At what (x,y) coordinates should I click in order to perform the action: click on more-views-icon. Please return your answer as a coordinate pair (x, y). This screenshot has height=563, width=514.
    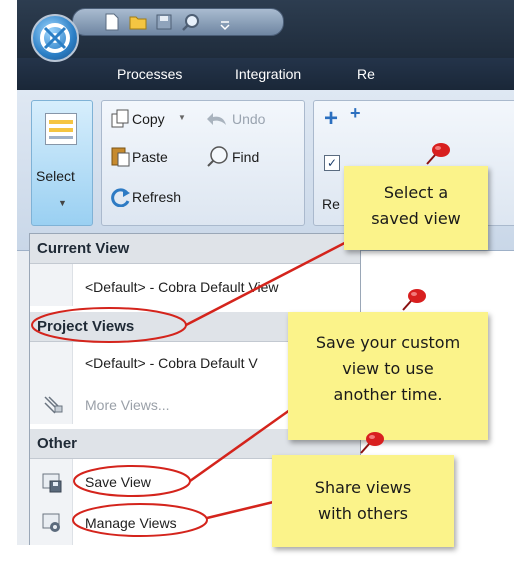
    Looking at the image, I should click on (53, 404).